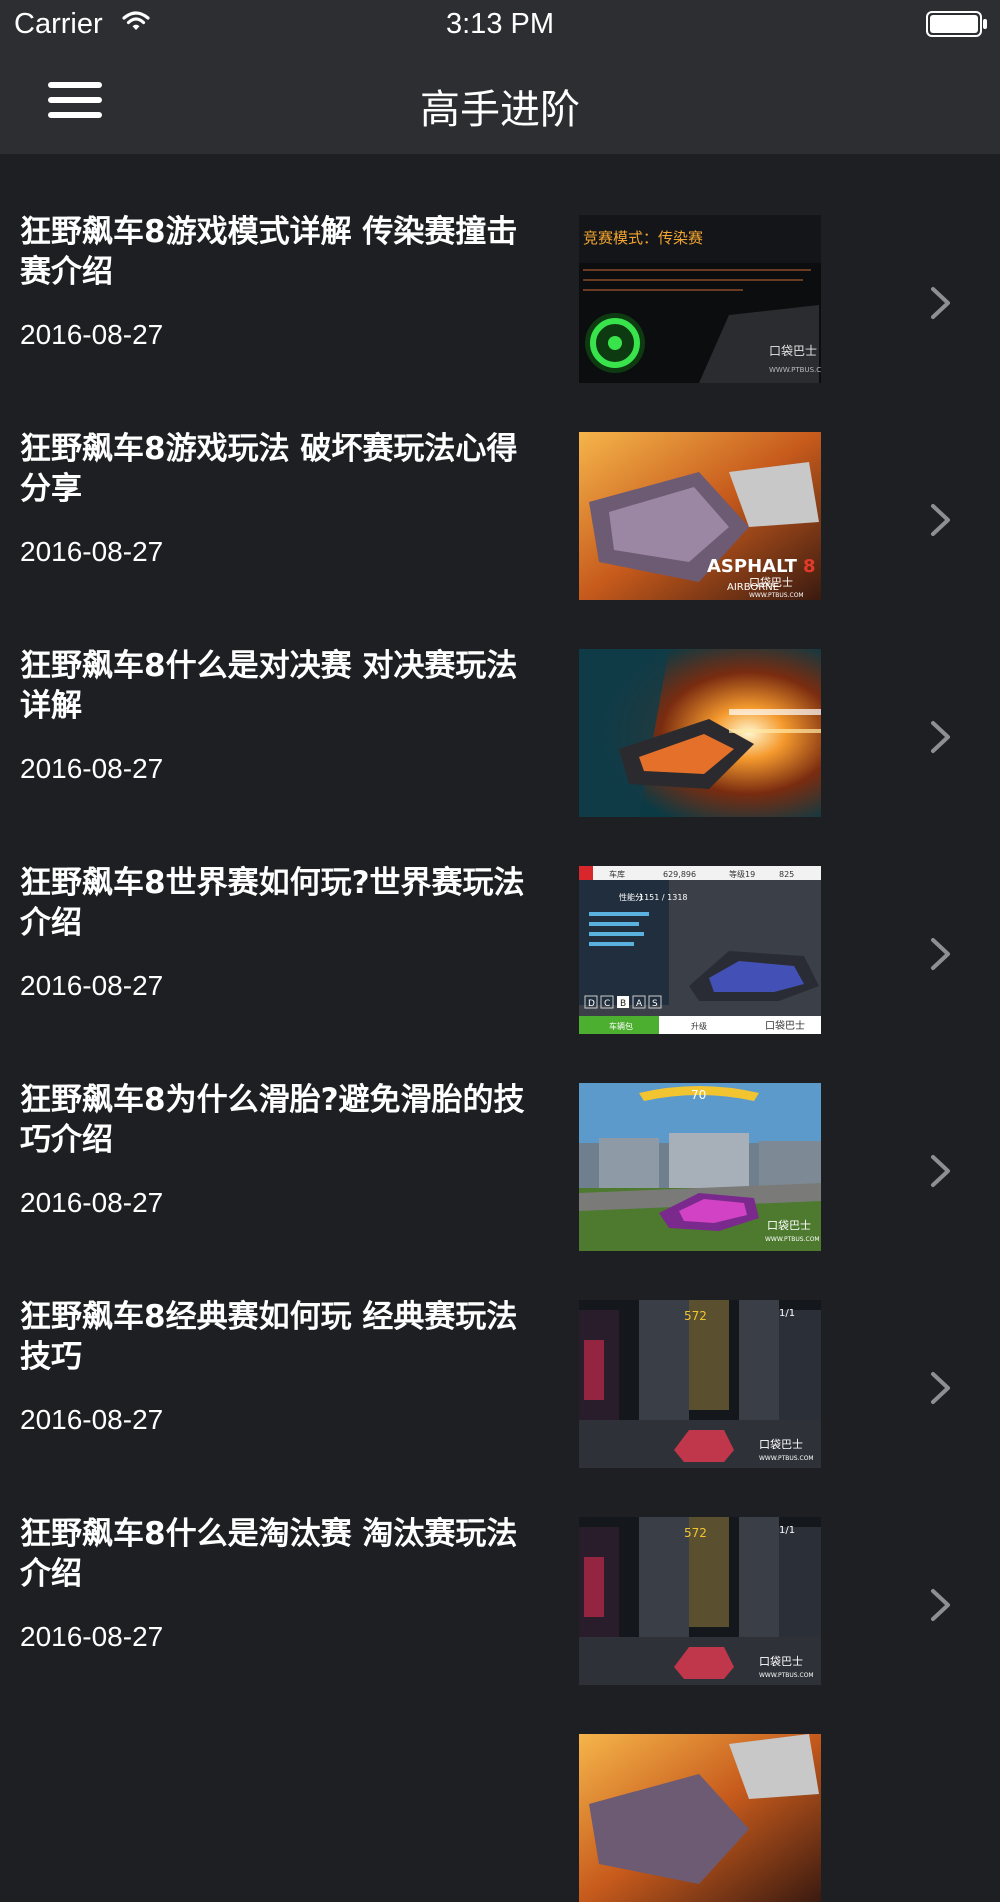  What do you see at coordinates (500, 1787) in the screenshot?
I see `list-item` at bounding box center [500, 1787].